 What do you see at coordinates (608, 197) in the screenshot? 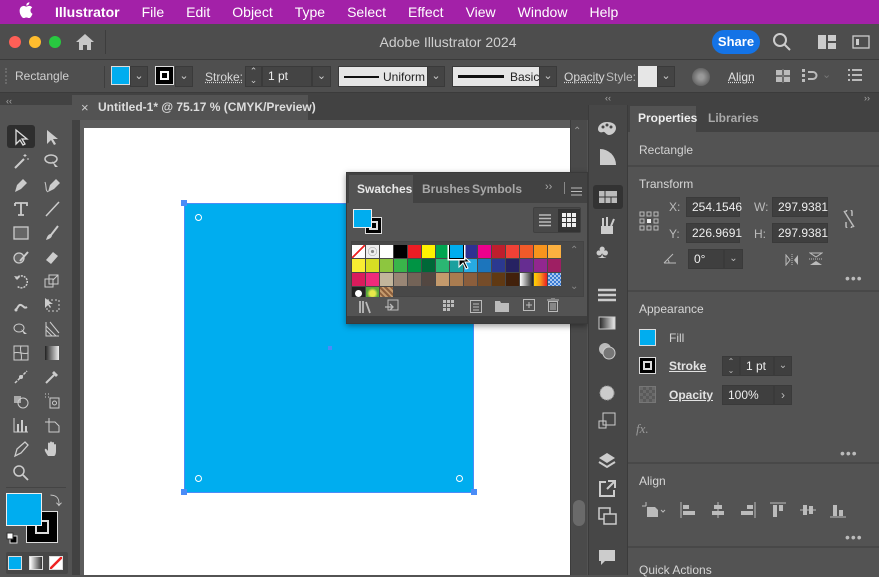
I see `properties-panel-button` at bounding box center [608, 197].